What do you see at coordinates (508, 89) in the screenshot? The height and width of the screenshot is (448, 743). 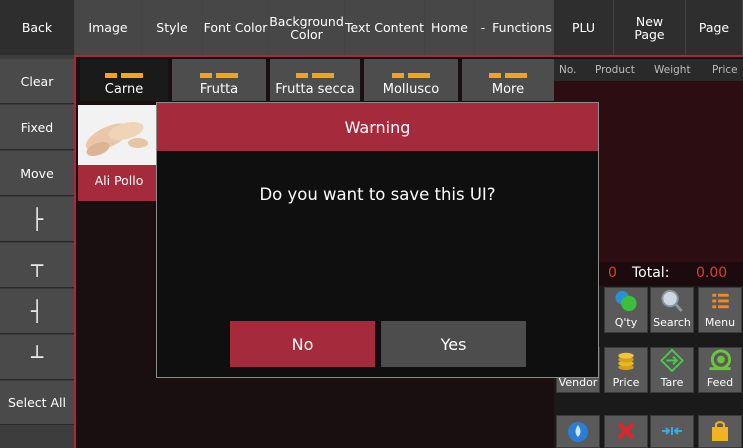 I see `category-label: More` at bounding box center [508, 89].